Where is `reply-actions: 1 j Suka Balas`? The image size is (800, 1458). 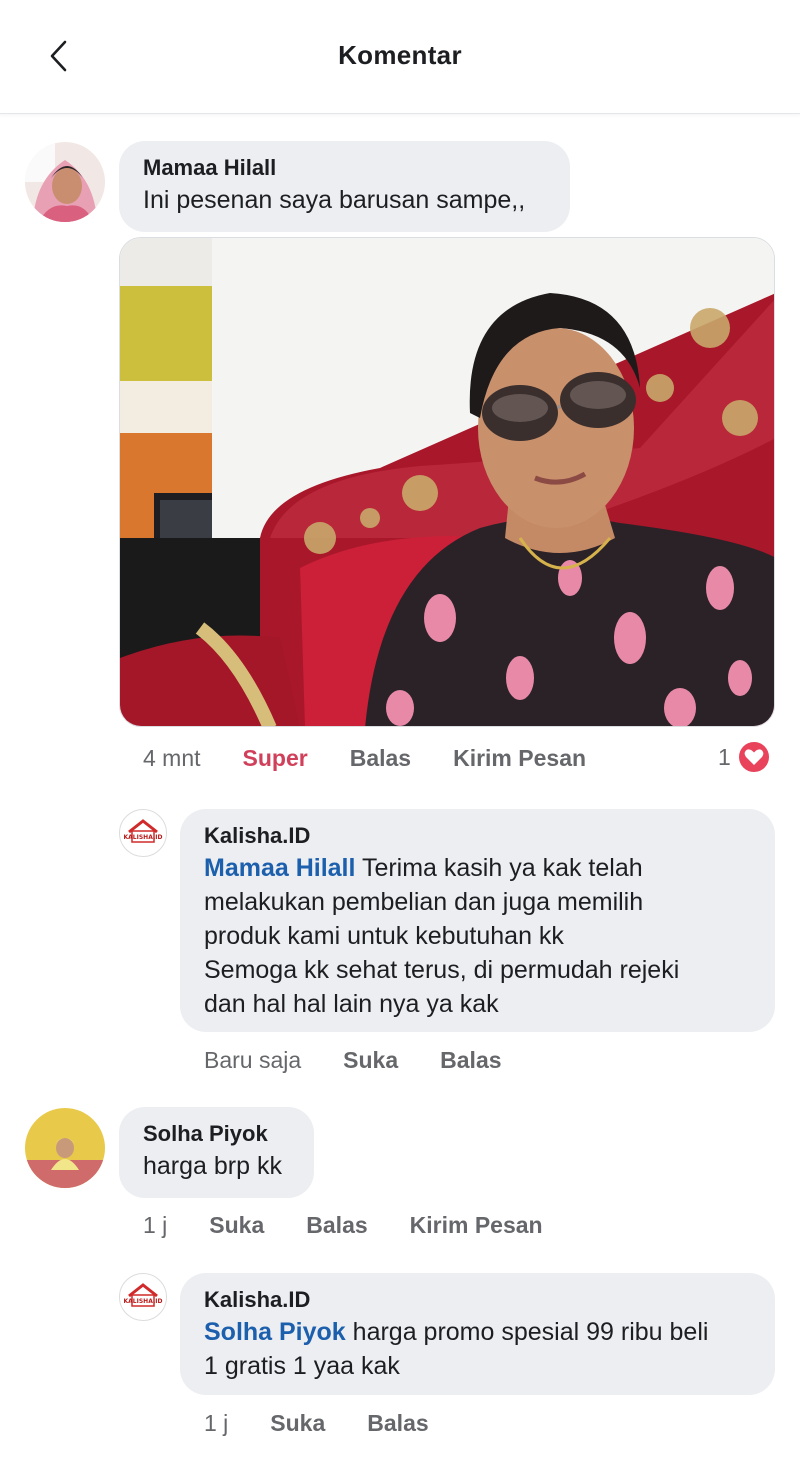 reply-actions: 1 j Suka Balas is located at coordinates (337, 1423).